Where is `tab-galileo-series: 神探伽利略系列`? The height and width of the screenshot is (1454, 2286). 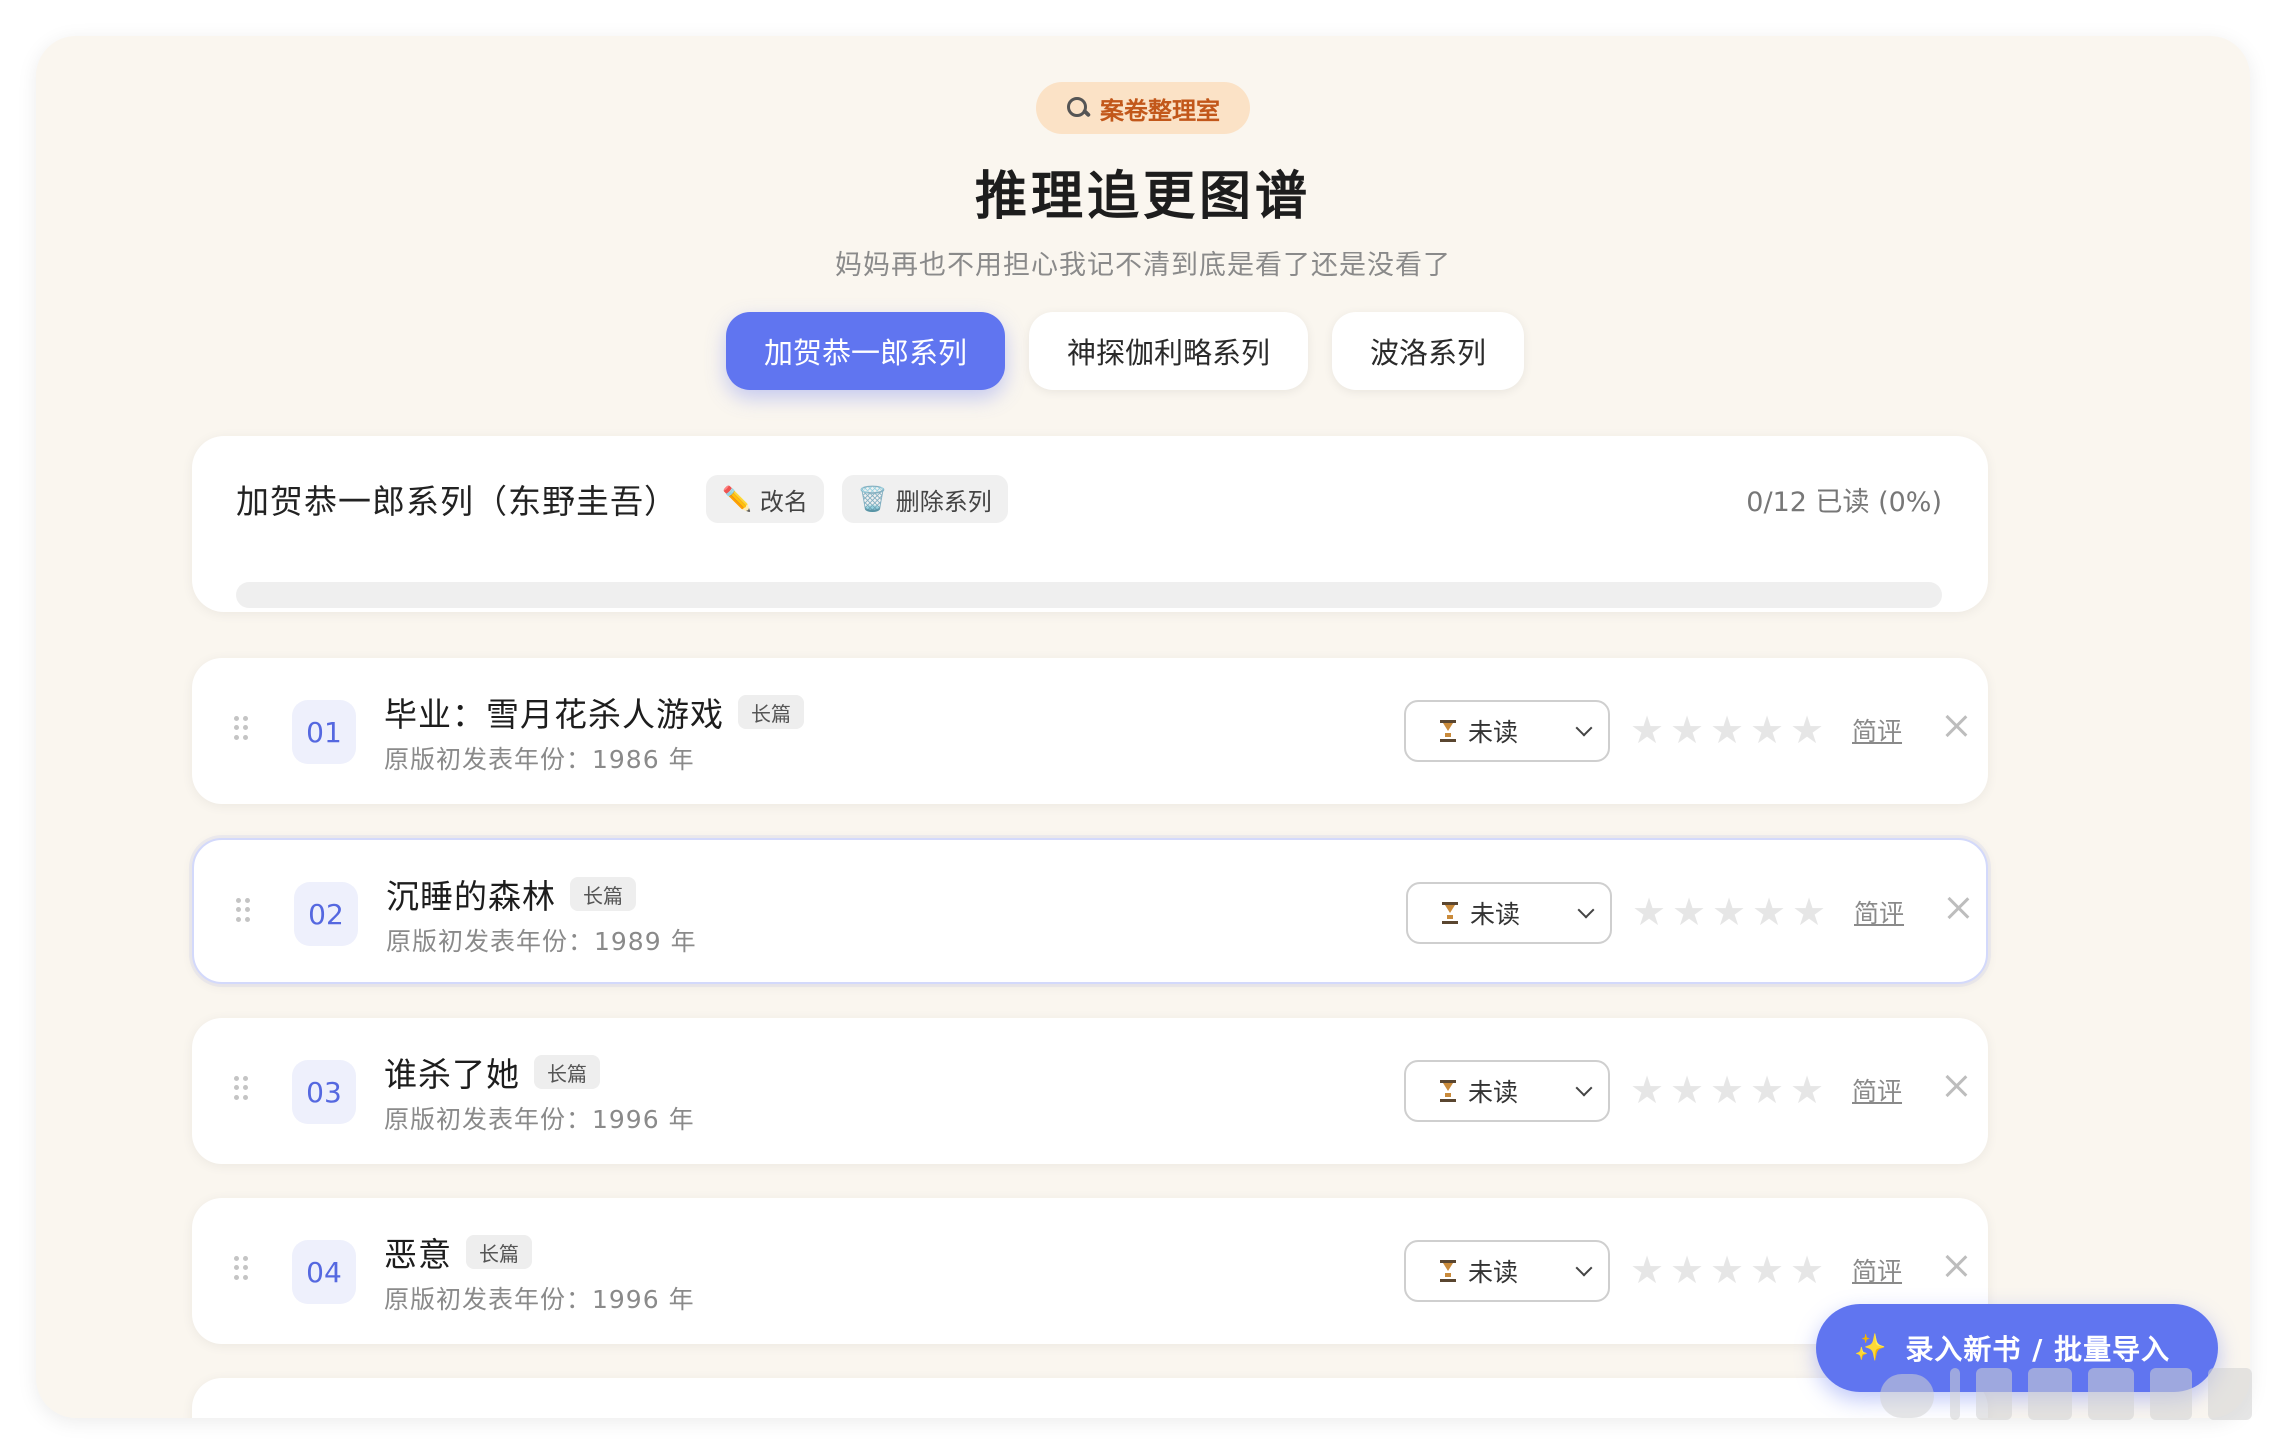
tab-galileo-series: 神探伽利略系列 is located at coordinates (1168, 351).